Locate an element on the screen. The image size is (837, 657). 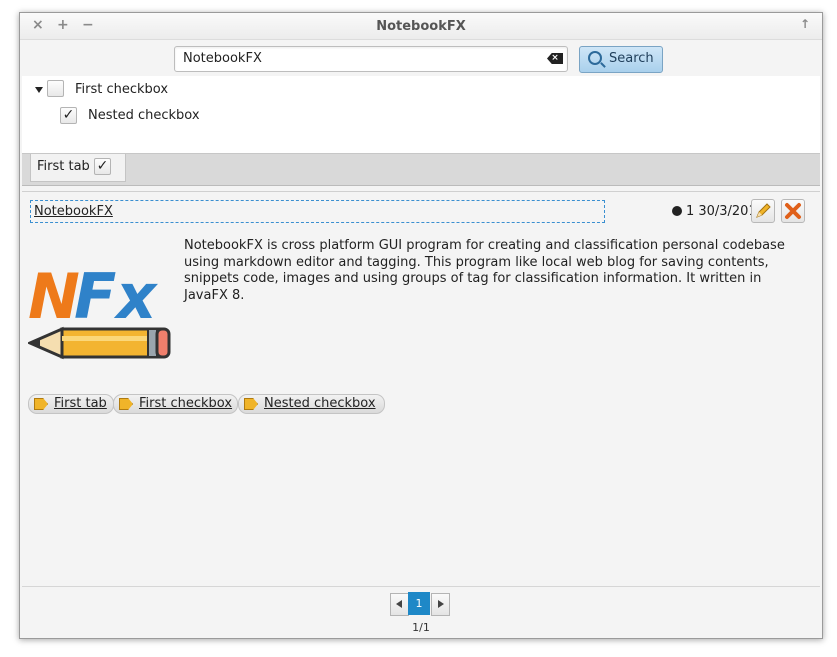
delete-note-button is located at coordinates (793, 211).